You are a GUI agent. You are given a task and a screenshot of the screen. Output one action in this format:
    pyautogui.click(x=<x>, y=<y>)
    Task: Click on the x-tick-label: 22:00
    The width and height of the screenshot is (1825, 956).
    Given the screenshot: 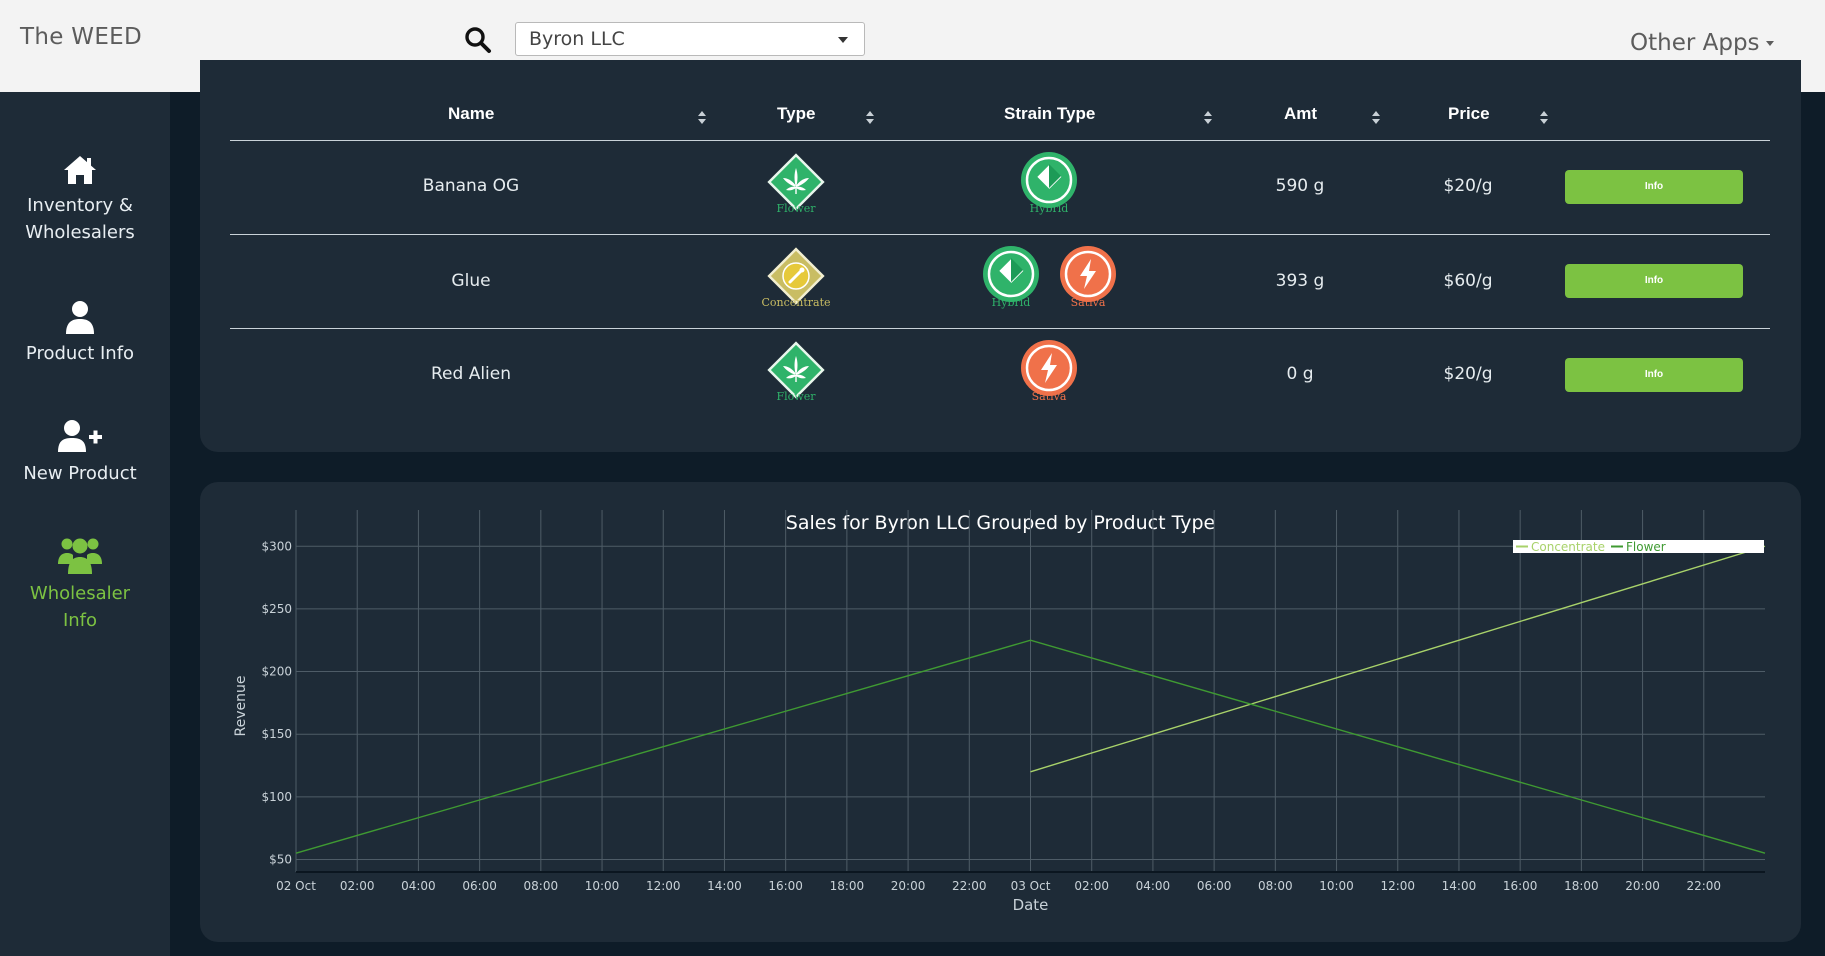 What is the action you would take?
    pyautogui.click(x=969, y=886)
    